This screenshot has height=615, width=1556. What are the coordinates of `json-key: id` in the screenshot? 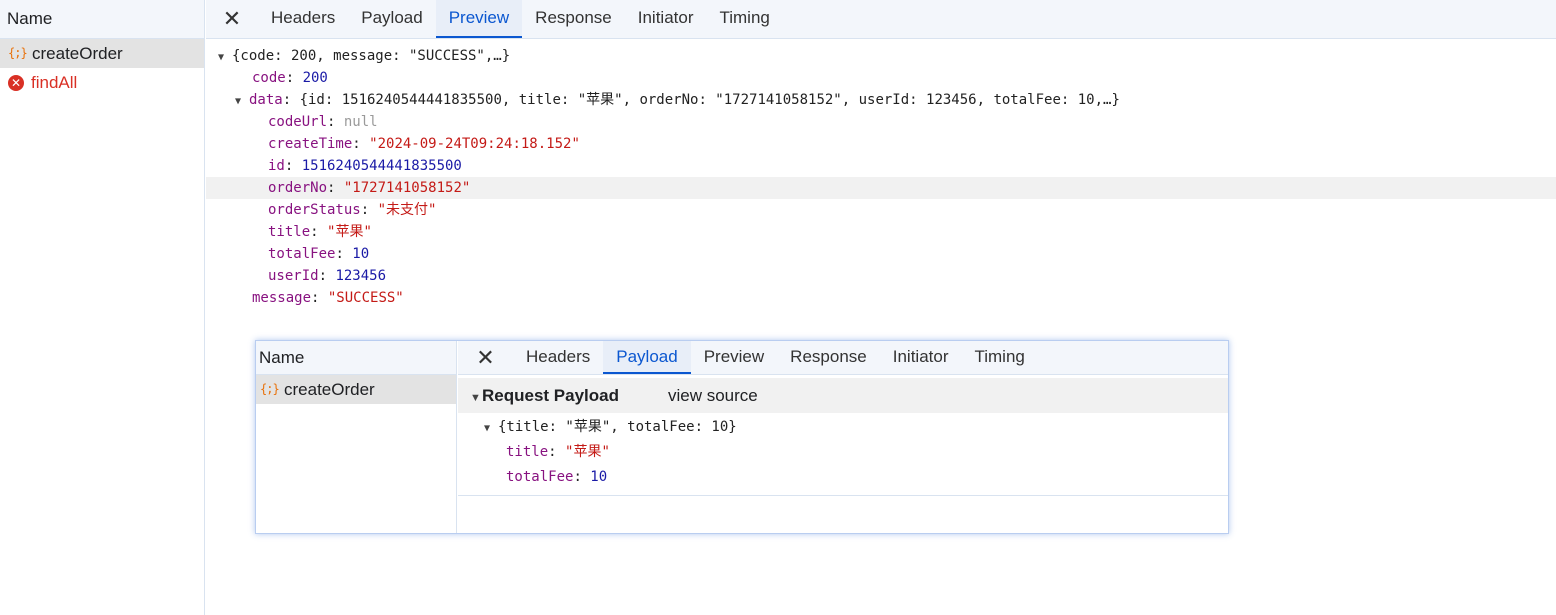 It's located at (276, 166).